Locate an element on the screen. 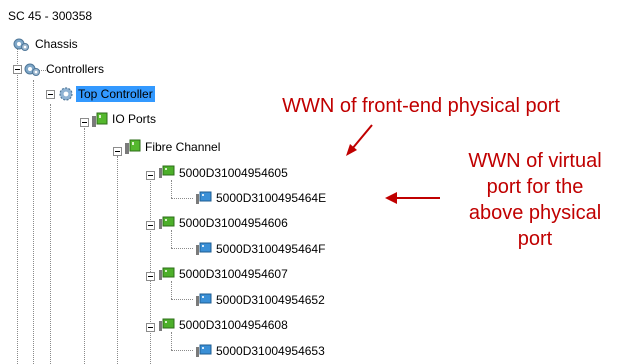  tree-item-label: 5000D31004954607 is located at coordinates (233, 274).